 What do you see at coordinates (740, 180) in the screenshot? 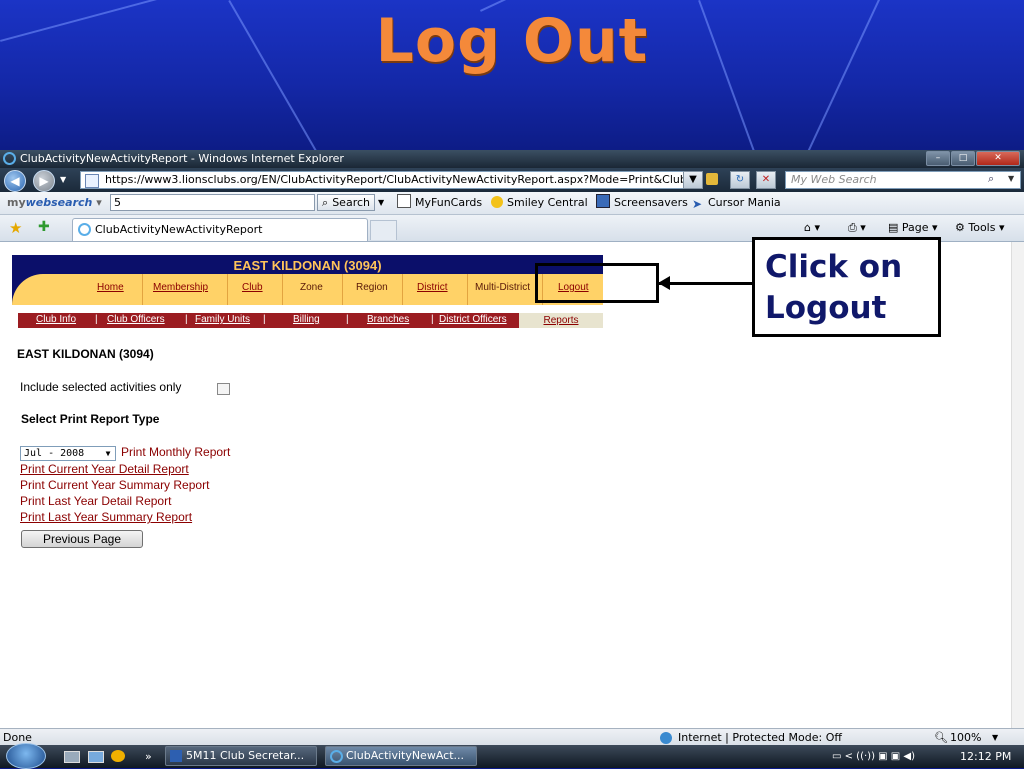
I see `refresh-icon: ↻` at bounding box center [740, 180].